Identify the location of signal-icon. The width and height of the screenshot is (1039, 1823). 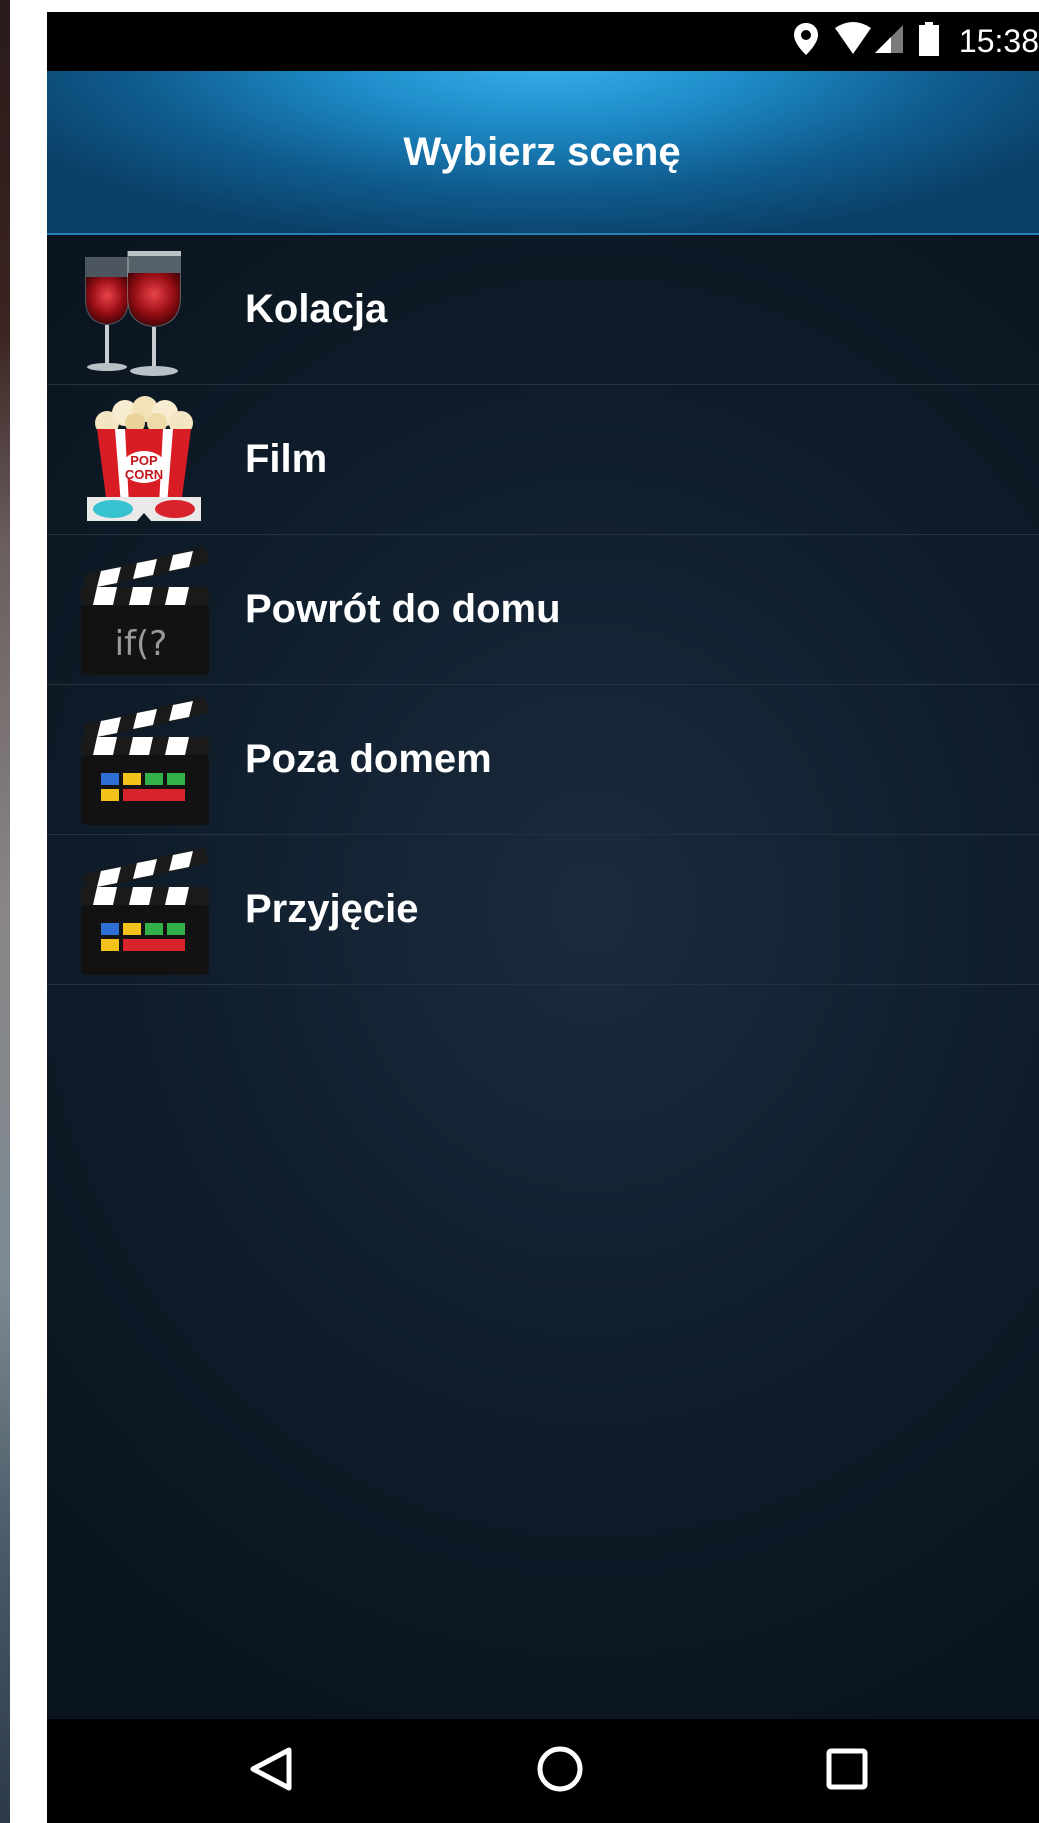
(889, 41).